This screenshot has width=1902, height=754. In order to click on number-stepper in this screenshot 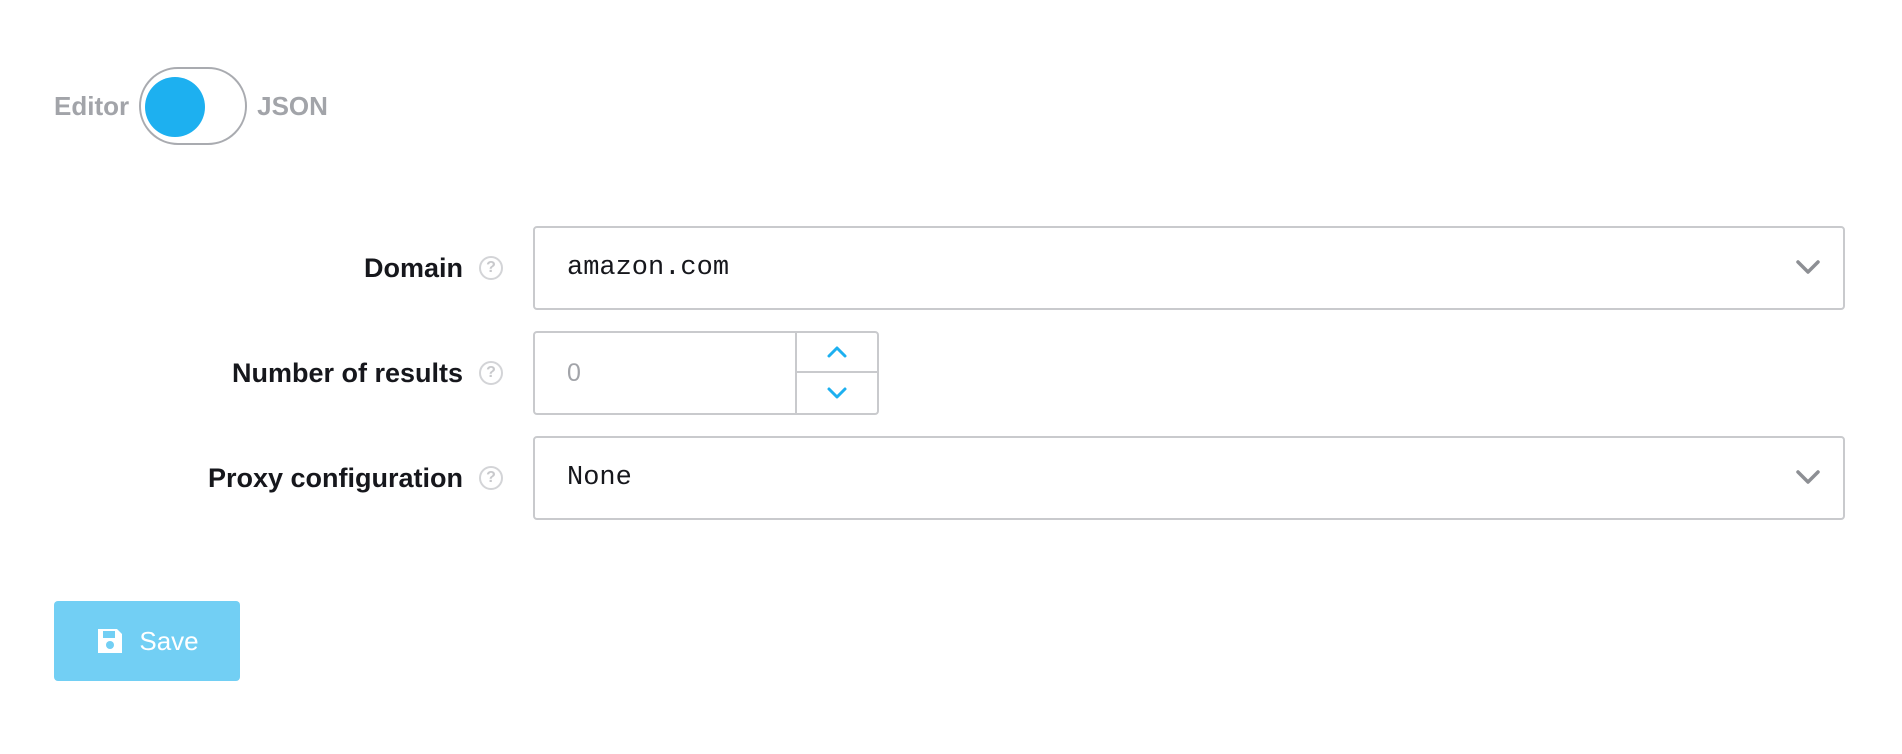, I will do `click(836, 373)`.